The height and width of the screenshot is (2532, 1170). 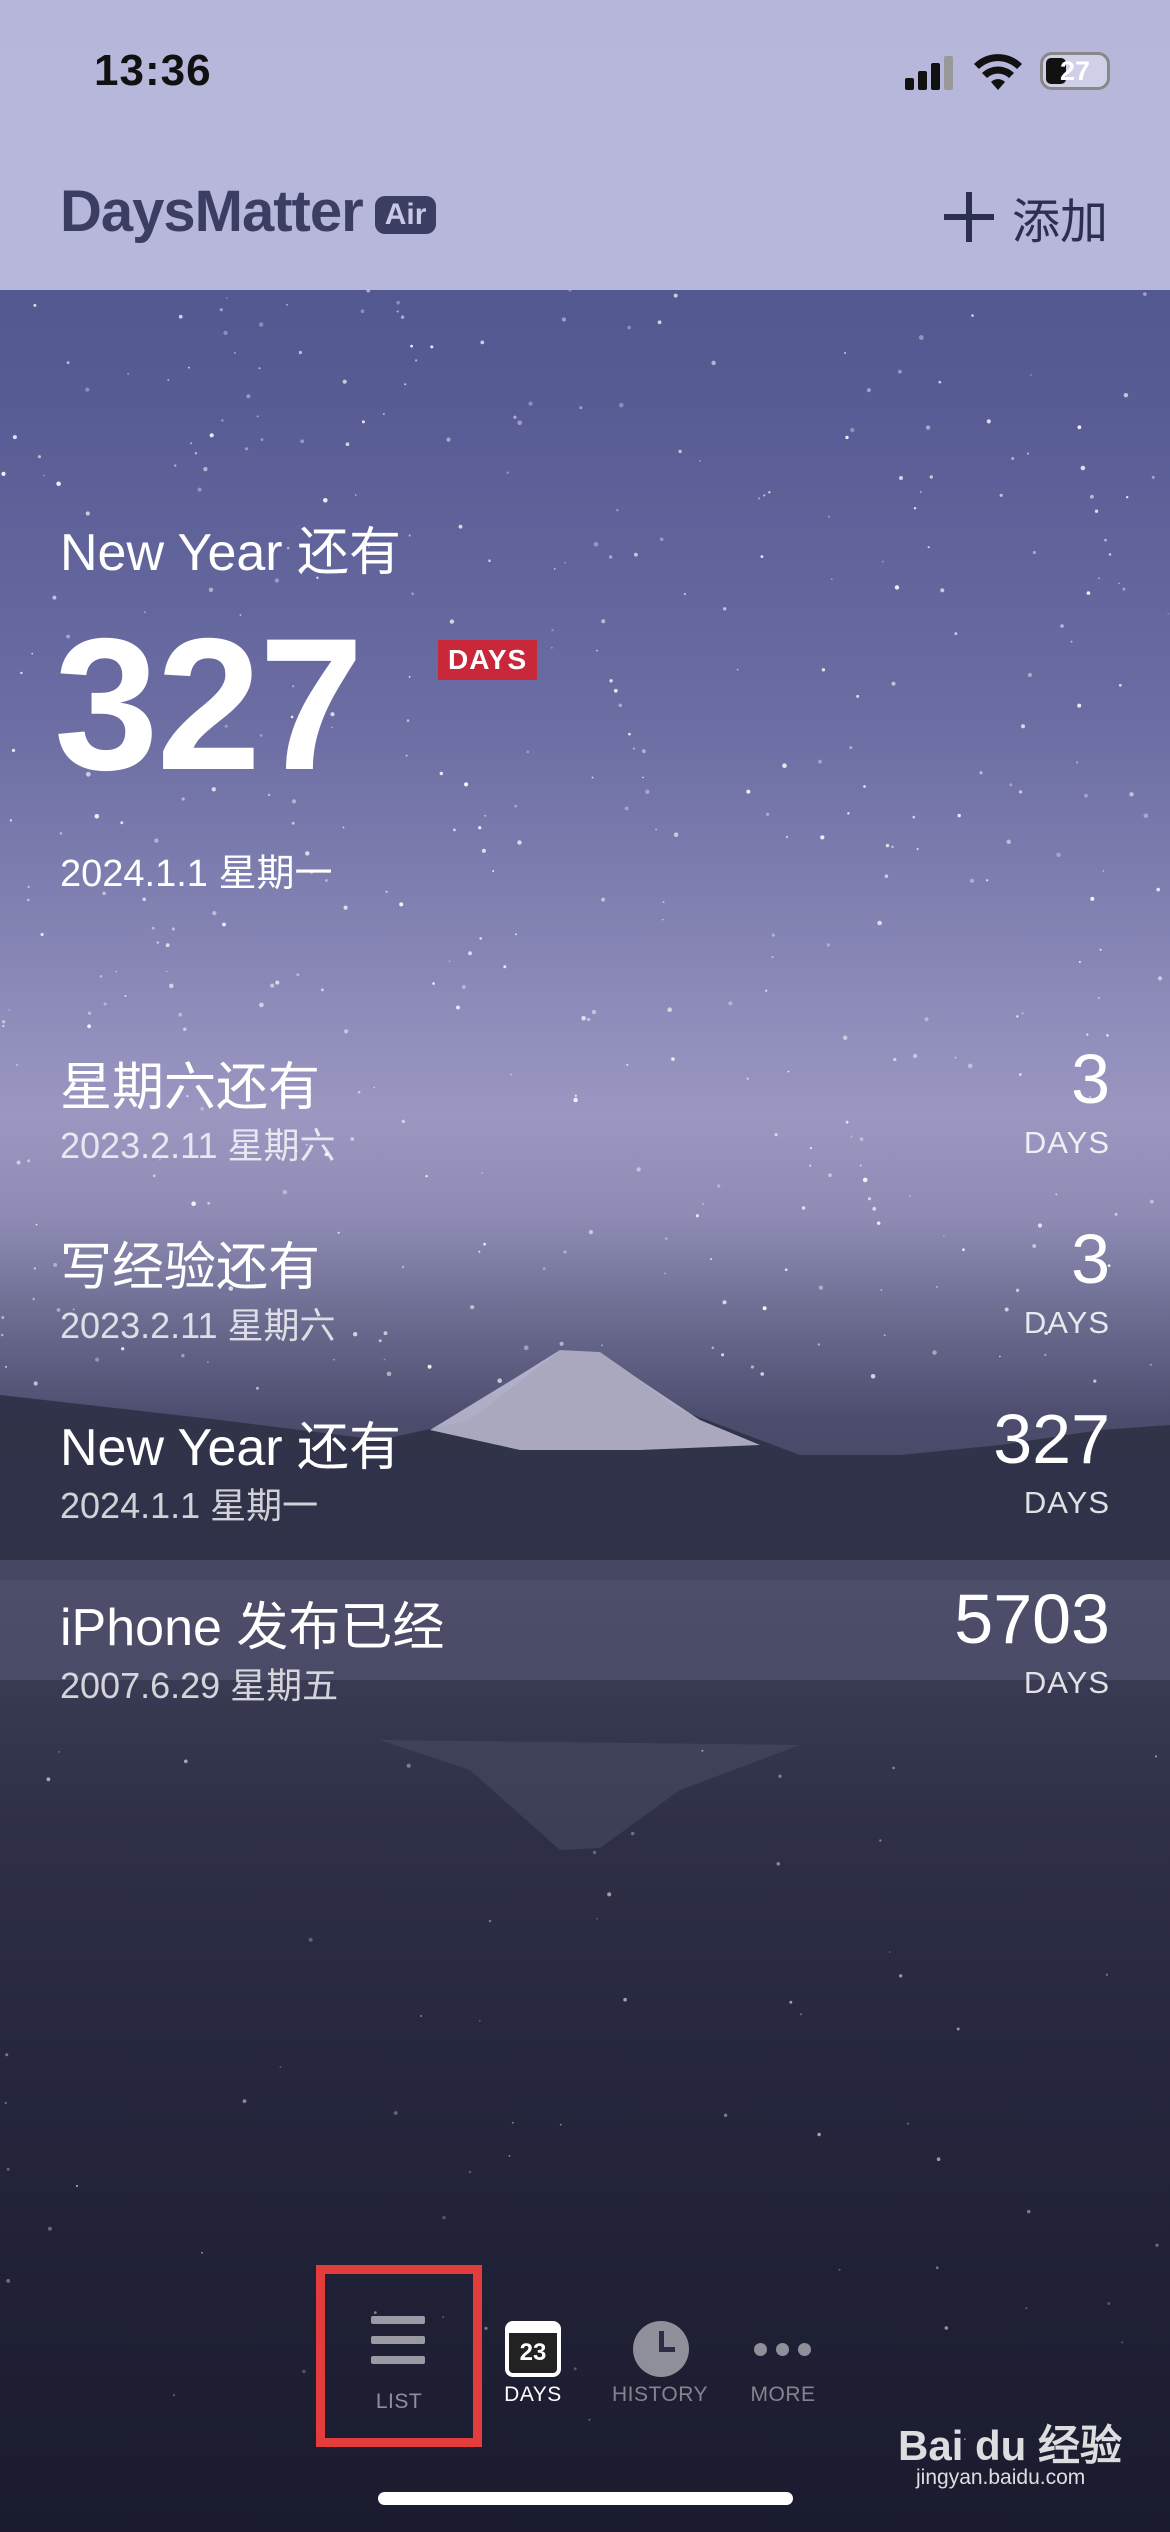 What do you see at coordinates (209, 704) in the screenshot?
I see `featured-event-count: 327` at bounding box center [209, 704].